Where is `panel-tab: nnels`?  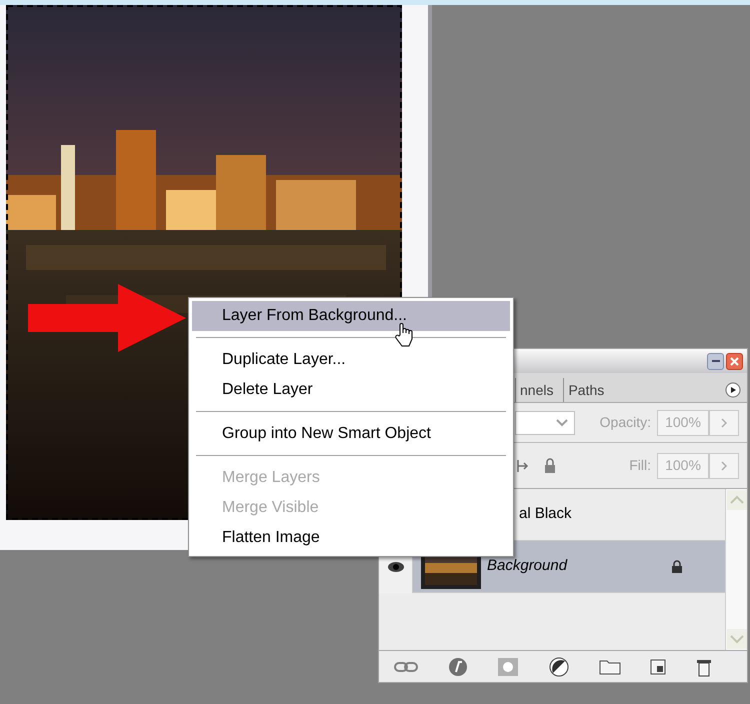
panel-tab: nnels is located at coordinates (536, 390).